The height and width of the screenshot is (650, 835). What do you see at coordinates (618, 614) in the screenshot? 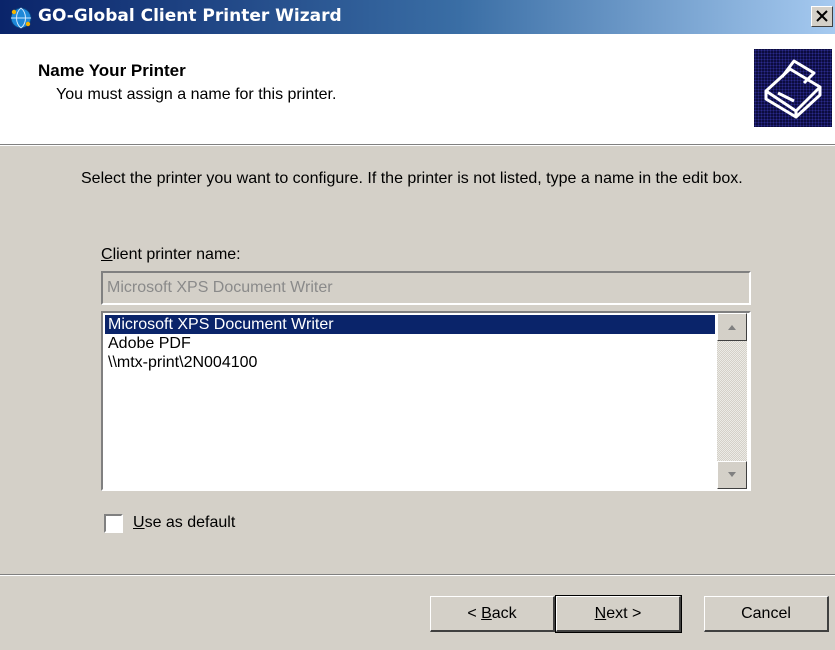
I see `next-button: Next >` at bounding box center [618, 614].